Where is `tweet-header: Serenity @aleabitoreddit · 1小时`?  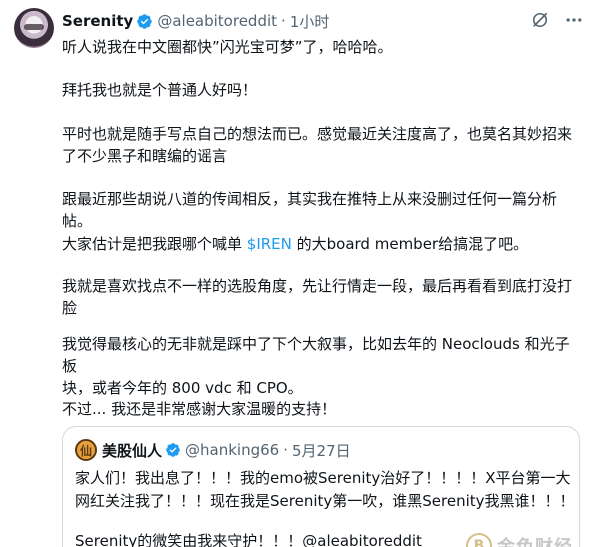
tweet-header: Serenity @aleabitoreddit · 1小时 is located at coordinates (323, 21).